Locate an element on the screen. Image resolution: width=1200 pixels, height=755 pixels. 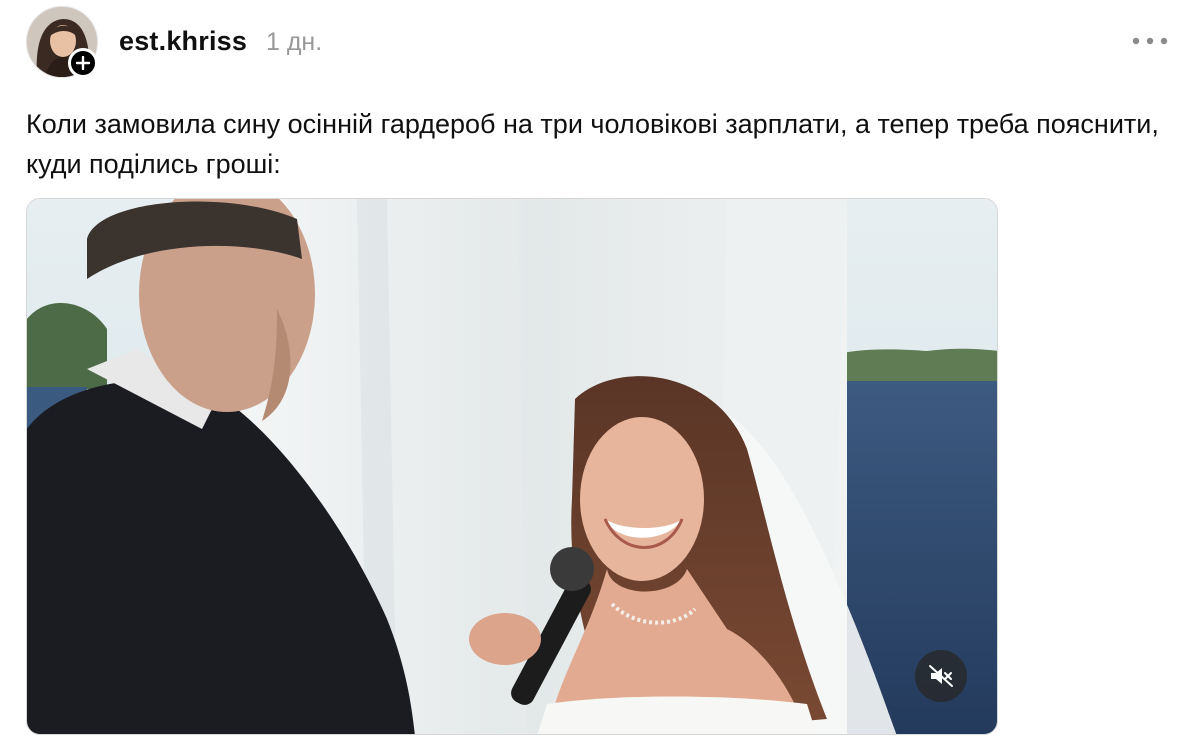
mute-toggle-button is located at coordinates (941, 676).